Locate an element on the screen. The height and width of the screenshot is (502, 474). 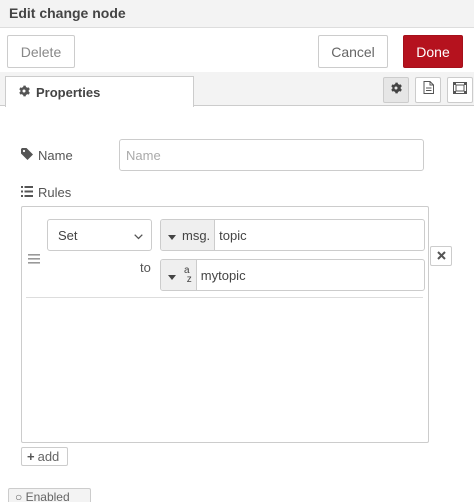
rule-action-select: Set is located at coordinates (99, 235).